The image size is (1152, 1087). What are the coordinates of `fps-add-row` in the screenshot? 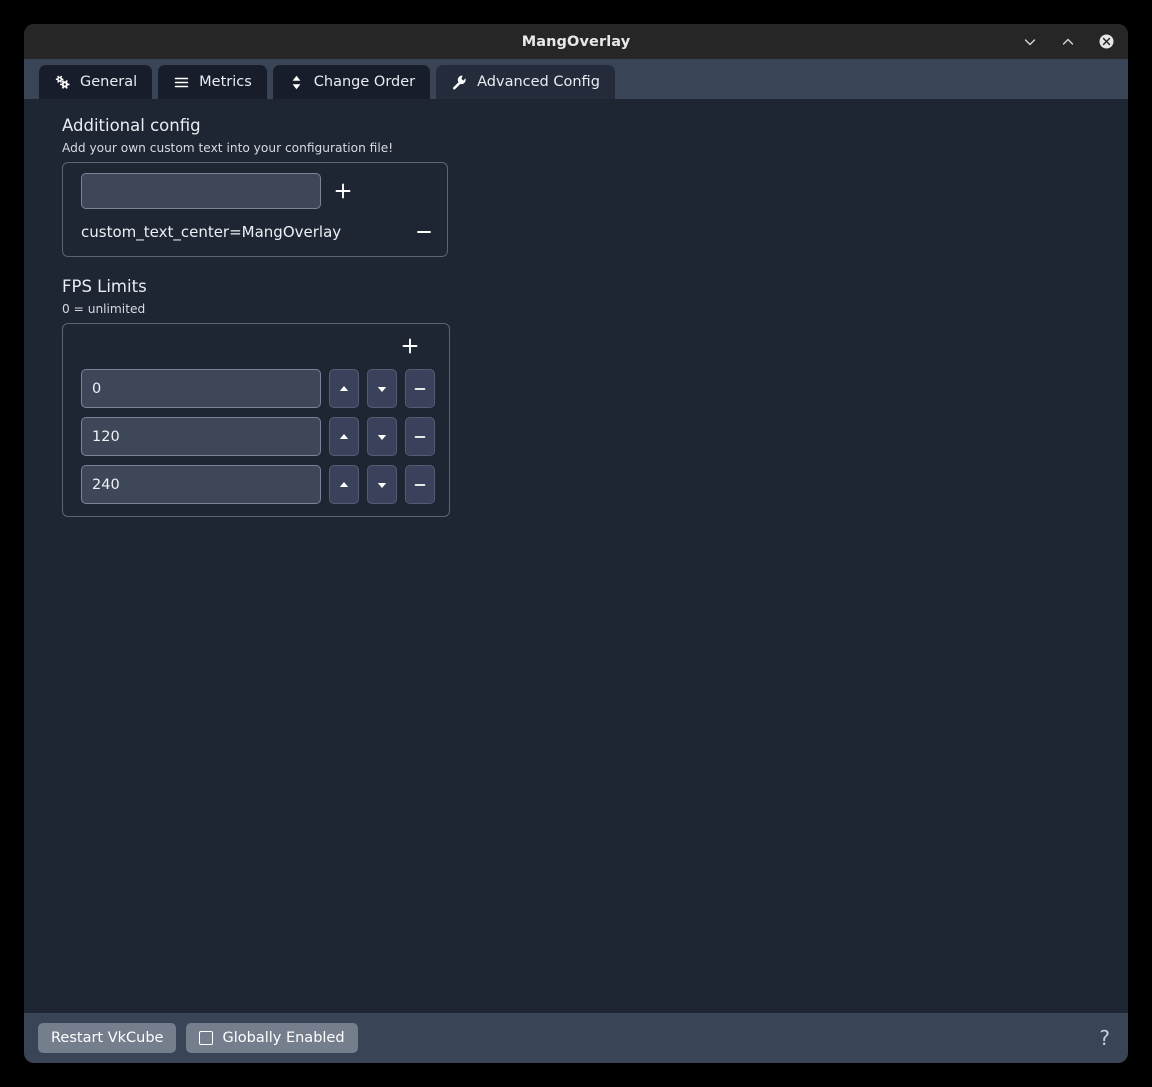 It's located at (259, 346).